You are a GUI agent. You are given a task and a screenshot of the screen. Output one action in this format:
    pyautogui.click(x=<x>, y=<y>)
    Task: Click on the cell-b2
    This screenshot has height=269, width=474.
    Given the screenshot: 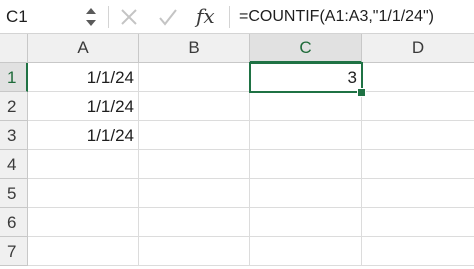 What is the action you would take?
    pyautogui.click(x=194, y=106)
    